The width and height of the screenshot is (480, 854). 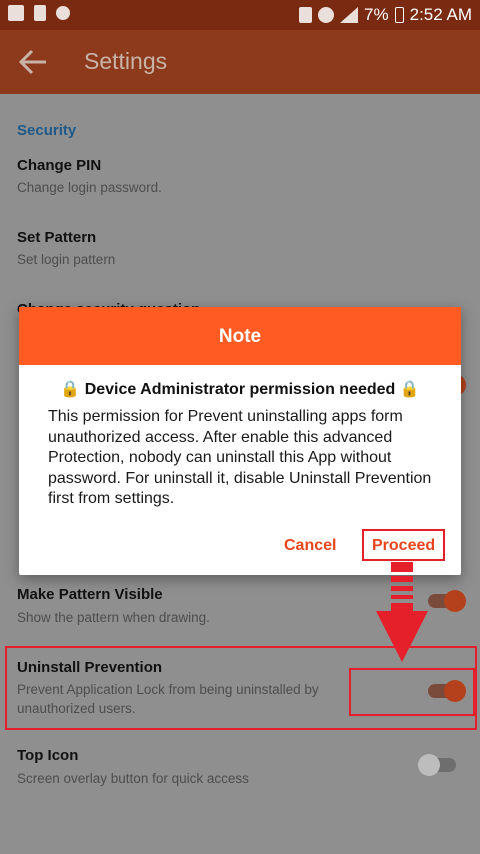 What do you see at coordinates (90, 594) in the screenshot?
I see `setting-title: Make Pattern Visible` at bounding box center [90, 594].